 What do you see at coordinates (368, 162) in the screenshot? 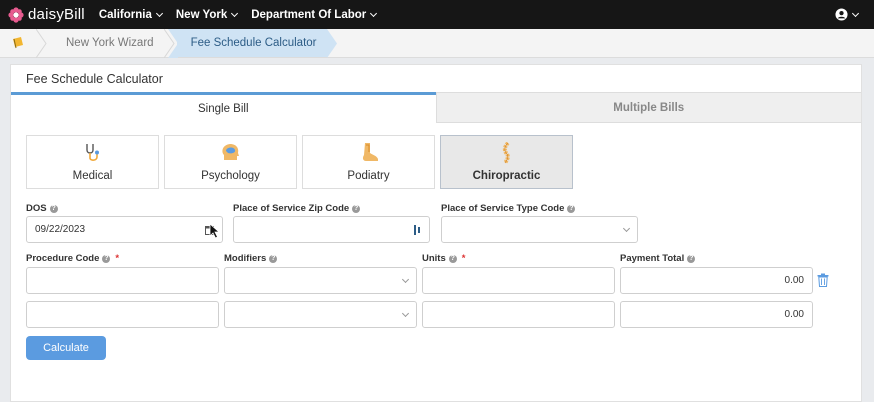
I see `specialty-podiatry: Podiatry` at bounding box center [368, 162].